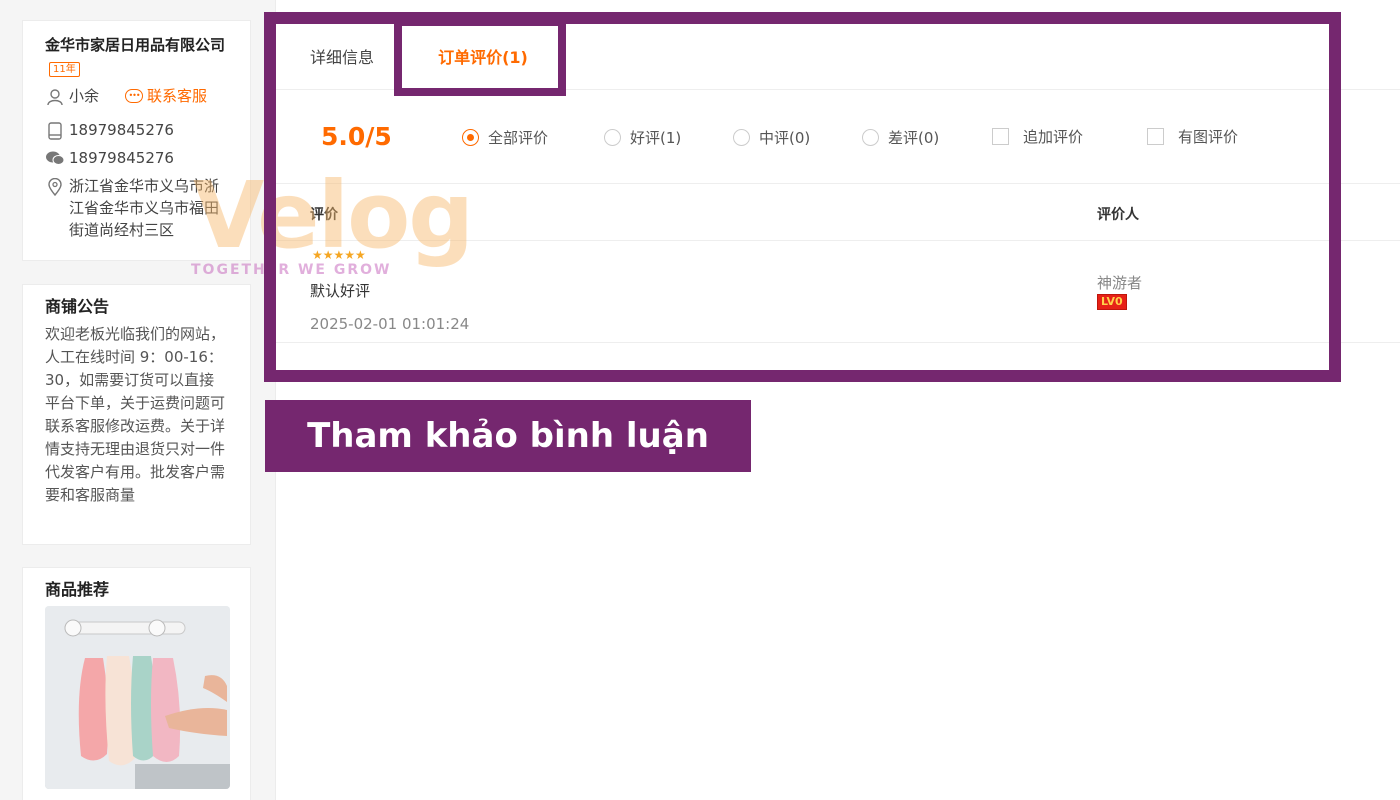 This screenshot has width=1400, height=800. I want to click on tab-details: 详细信息, so click(342, 56).